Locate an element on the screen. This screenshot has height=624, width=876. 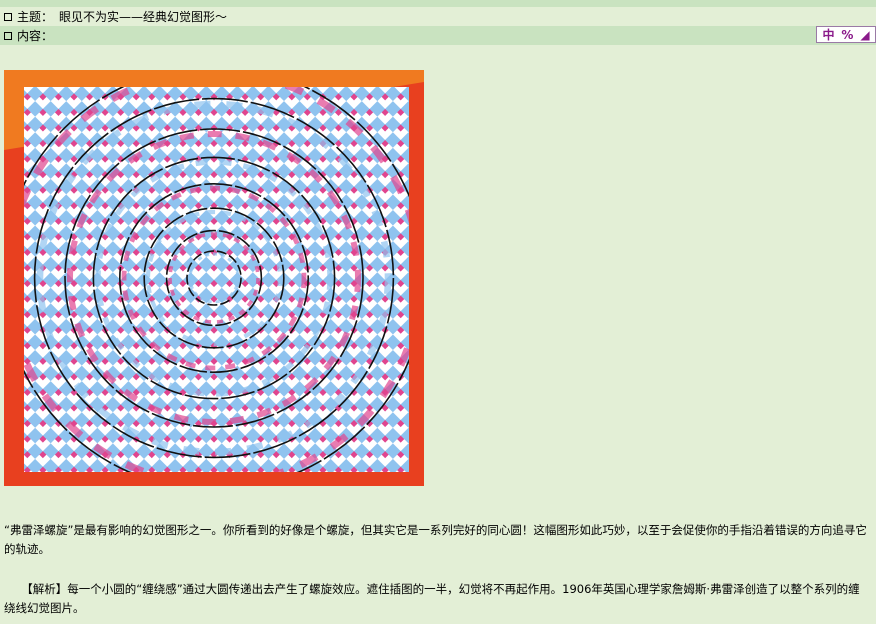
content-label: 内容： is located at coordinates (35, 36).